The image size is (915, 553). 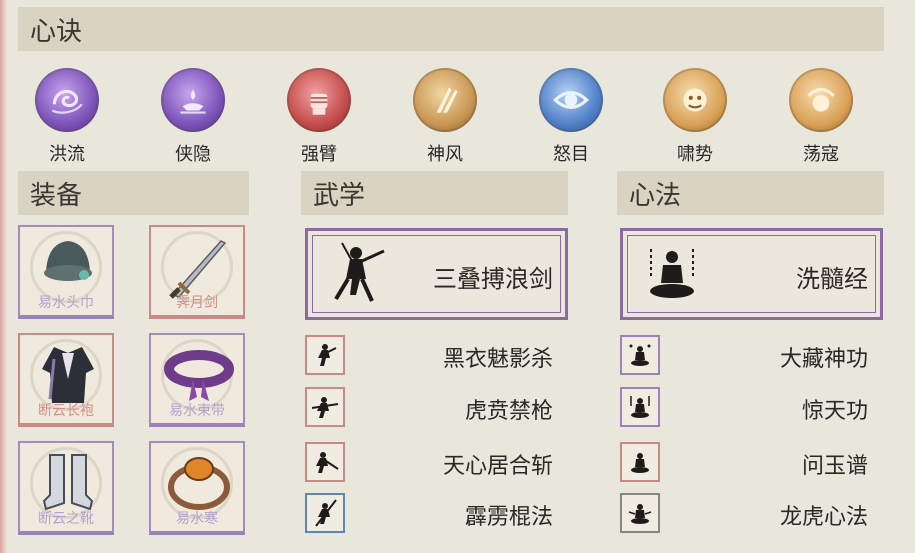 I want to click on section-header-heart-method: 心法, so click(x=750, y=193).